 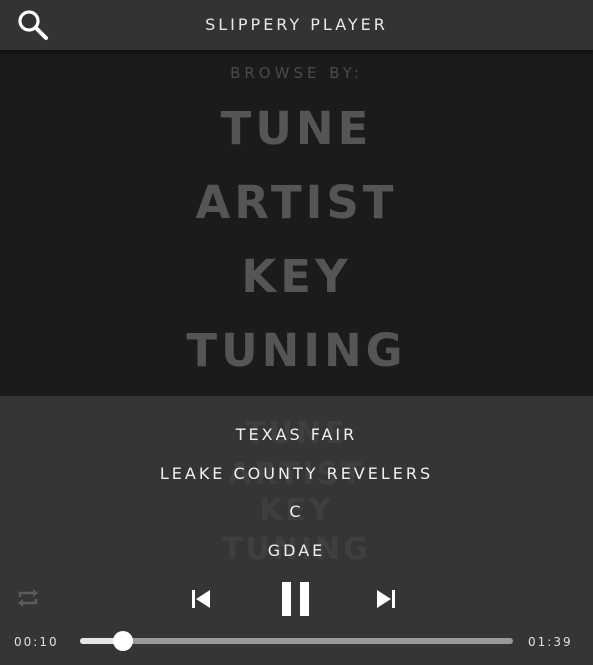 I want to click on current-time: 00:10, so click(x=36, y=642).